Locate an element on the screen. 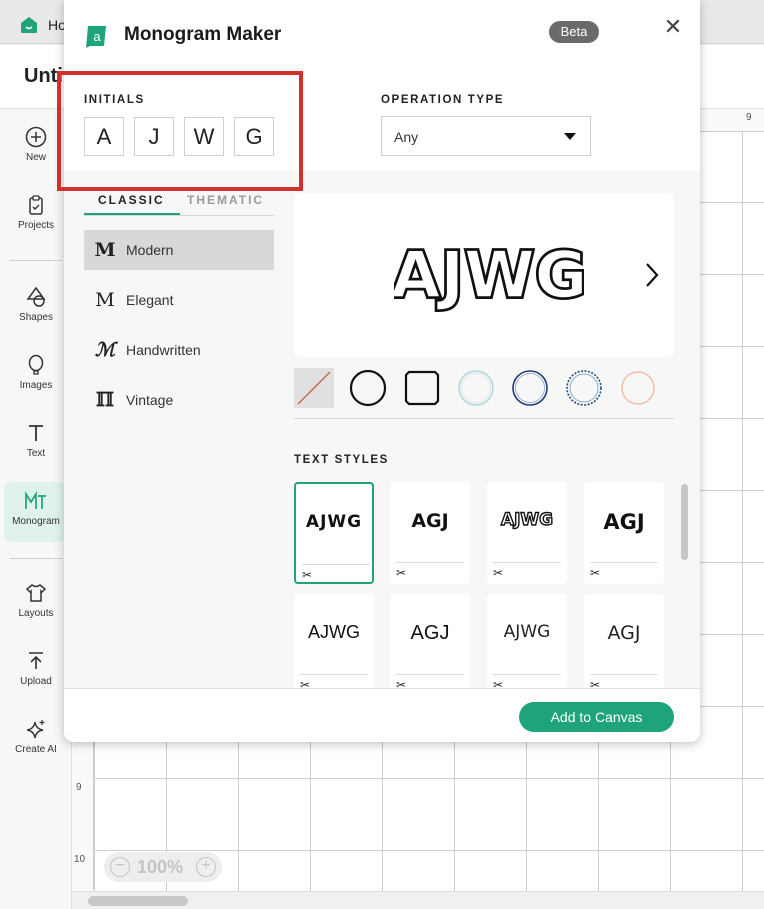  text-styles-scrollbar is located at coordinates (684, 522).